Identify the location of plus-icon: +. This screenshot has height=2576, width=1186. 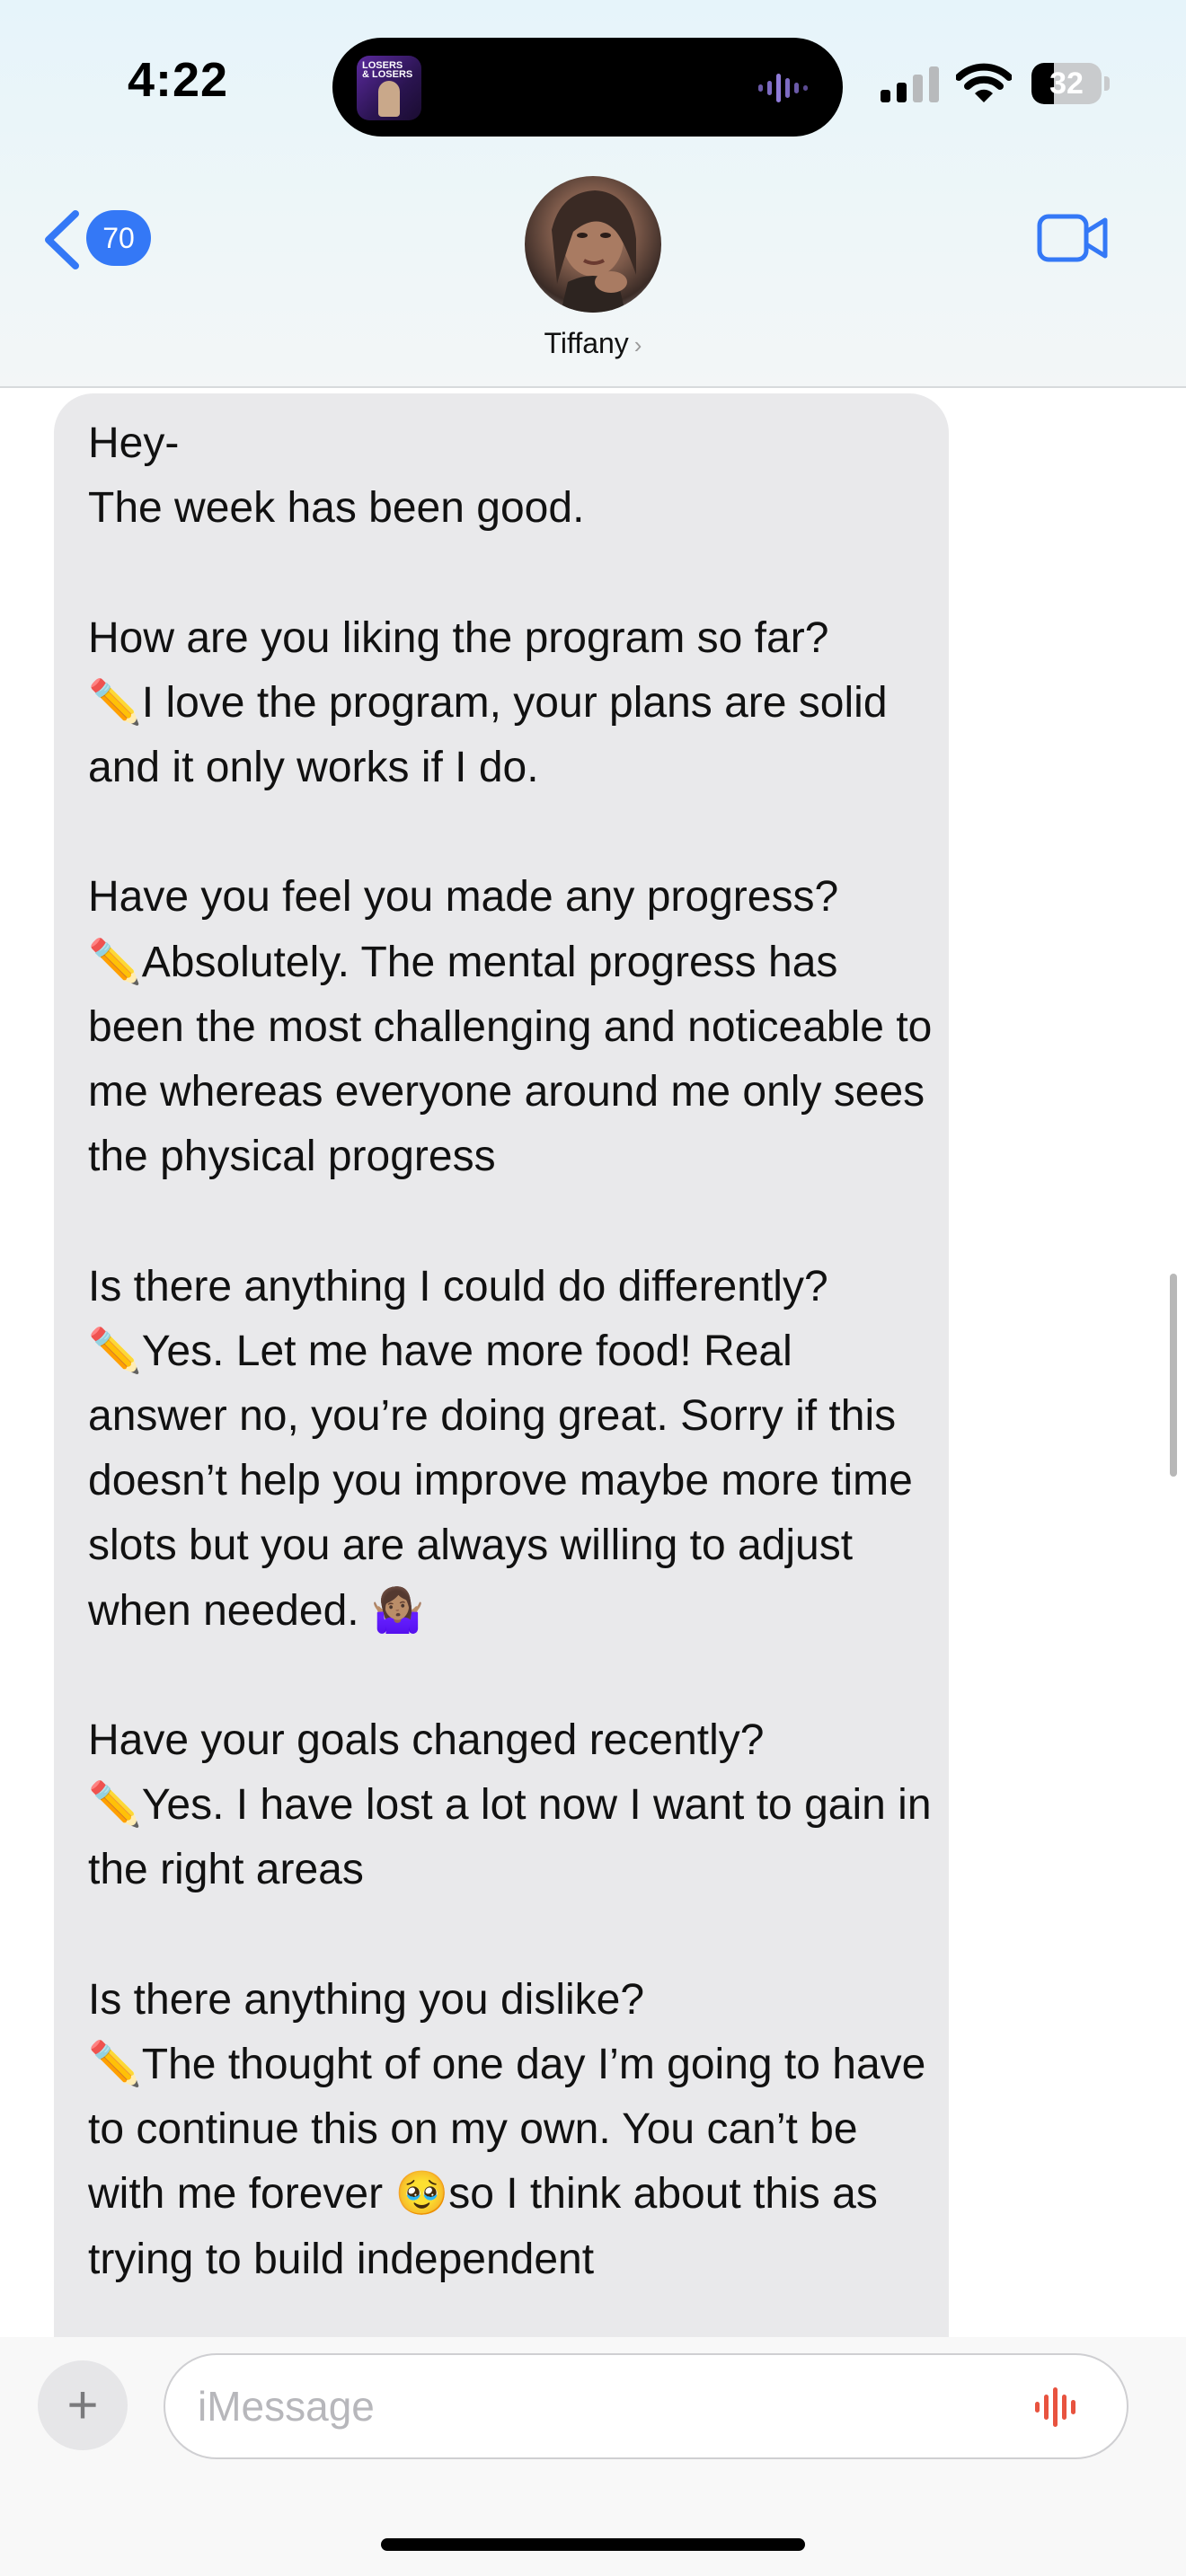
(82, 2405).